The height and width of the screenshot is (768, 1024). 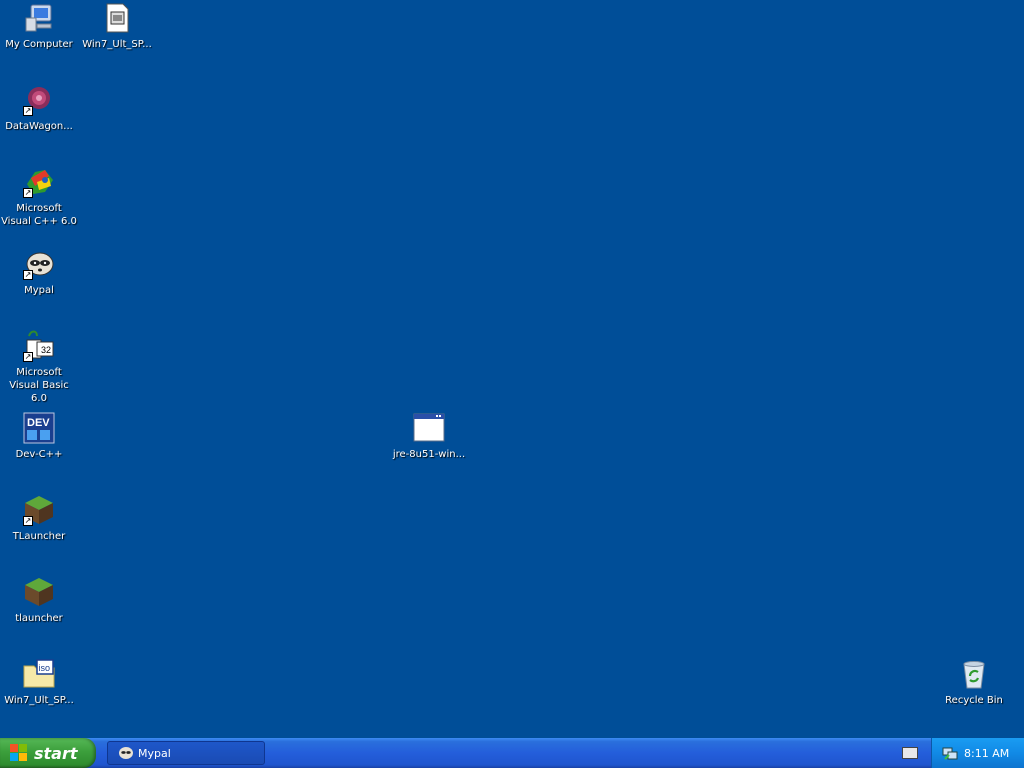 What do you see at coordinates (186, 753) in the screenshot?
I see `taskbar-button-mypal: Mypal` at bounding box center [186, 753].